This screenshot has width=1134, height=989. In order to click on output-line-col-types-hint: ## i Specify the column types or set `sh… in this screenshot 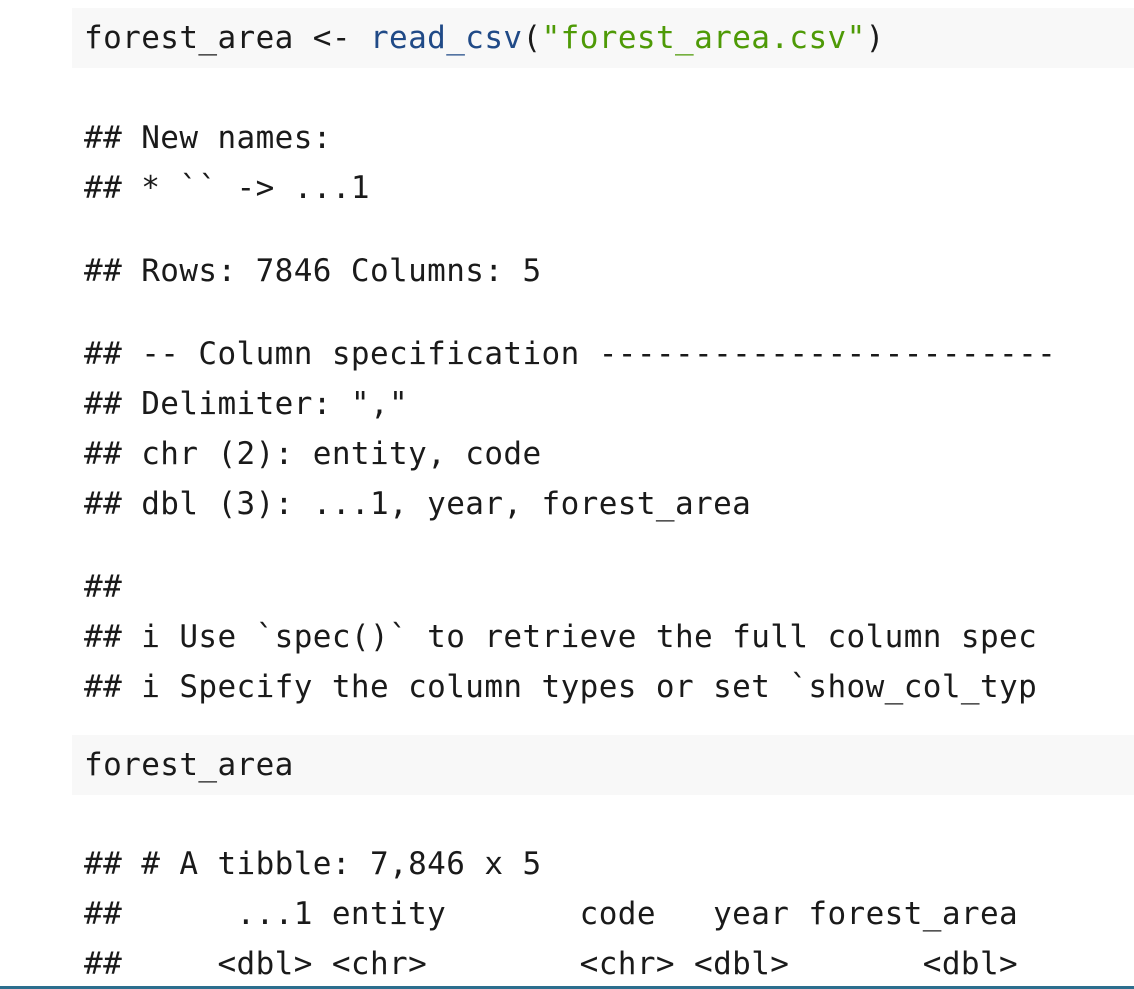, I will do `click(561, 687)`.